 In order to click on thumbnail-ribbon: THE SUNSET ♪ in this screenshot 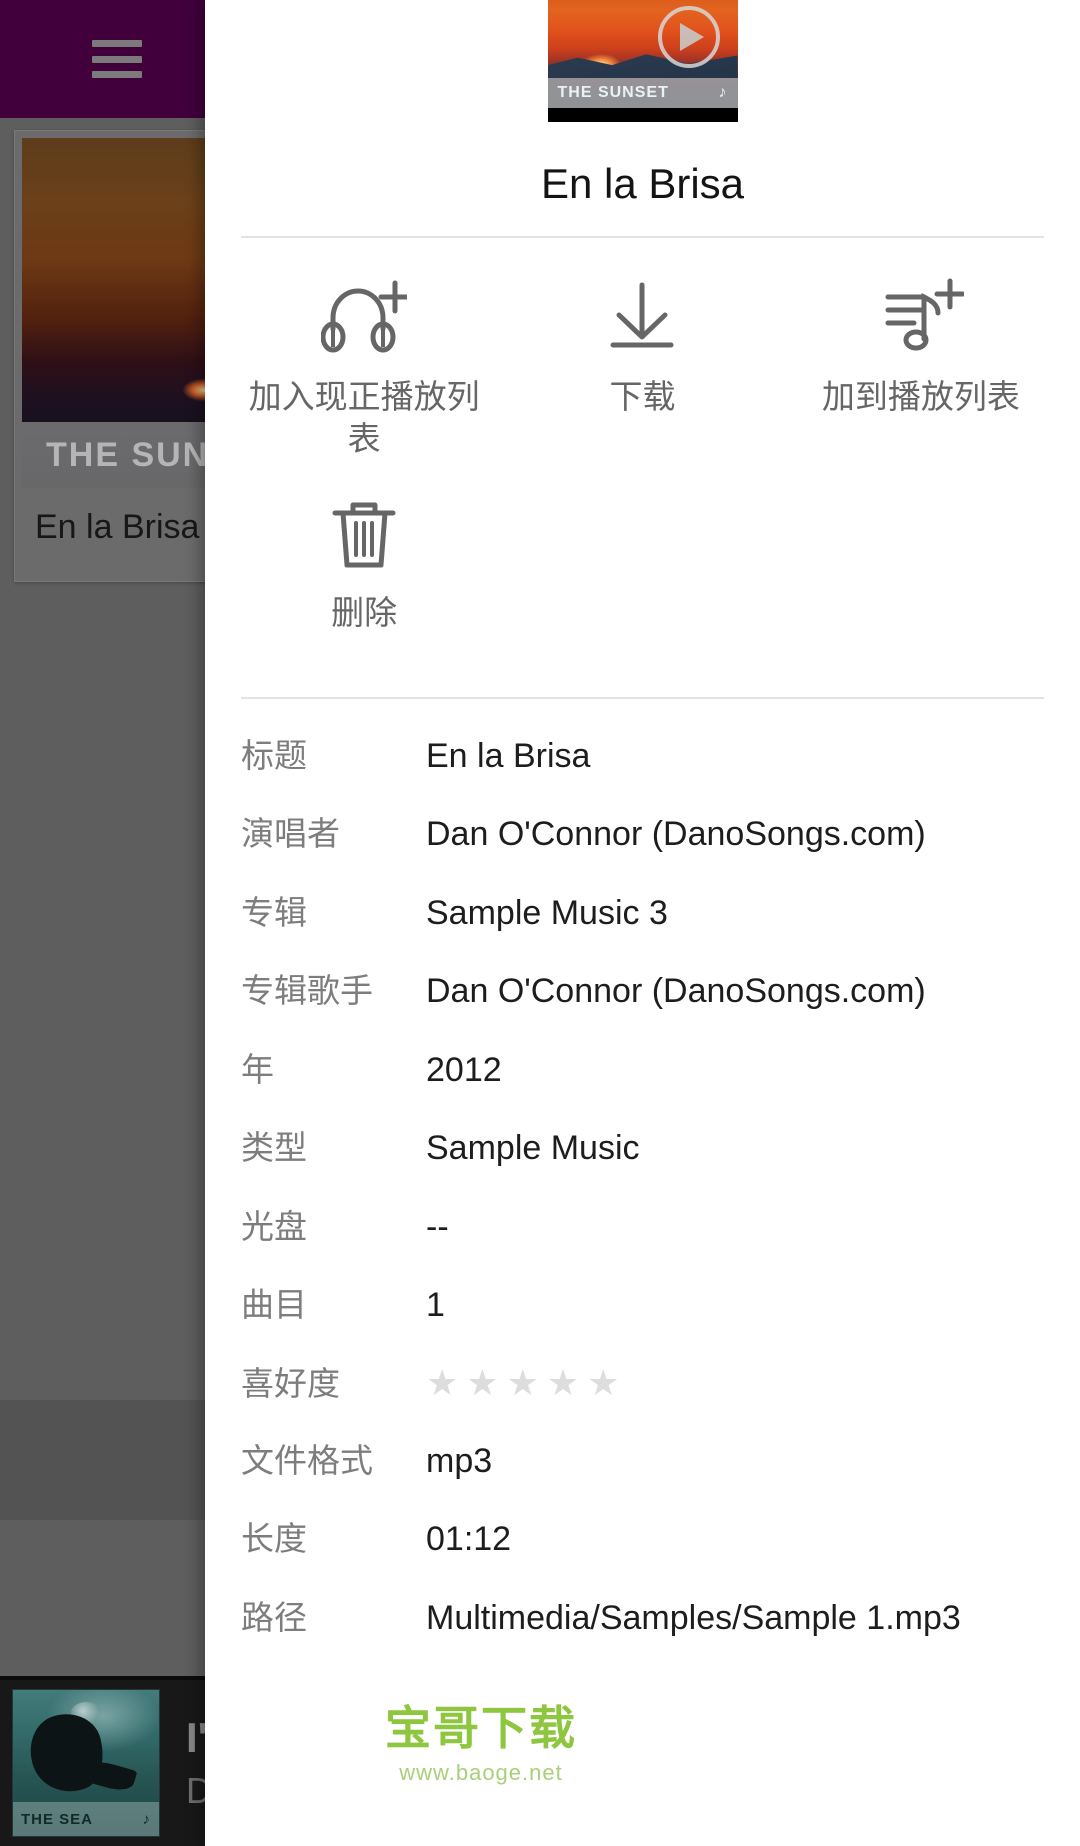, I will do `click(642, 93)`.